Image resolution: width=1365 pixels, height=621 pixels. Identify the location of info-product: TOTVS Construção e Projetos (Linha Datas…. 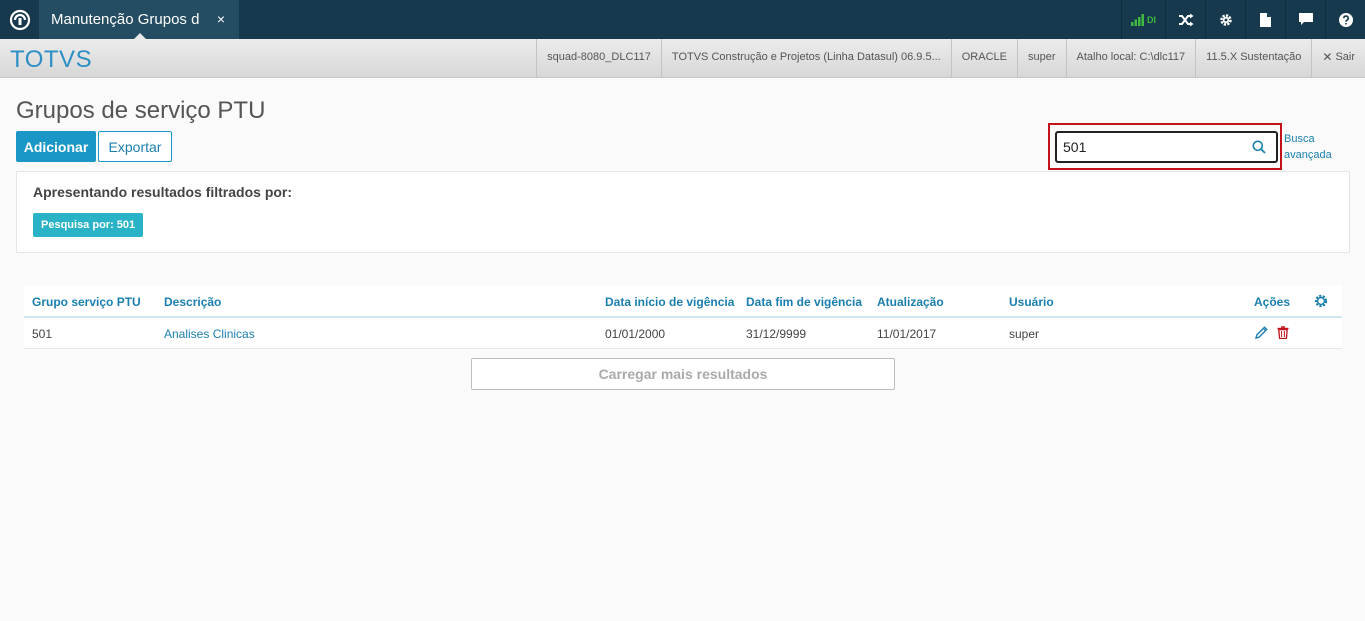
(805, 58).